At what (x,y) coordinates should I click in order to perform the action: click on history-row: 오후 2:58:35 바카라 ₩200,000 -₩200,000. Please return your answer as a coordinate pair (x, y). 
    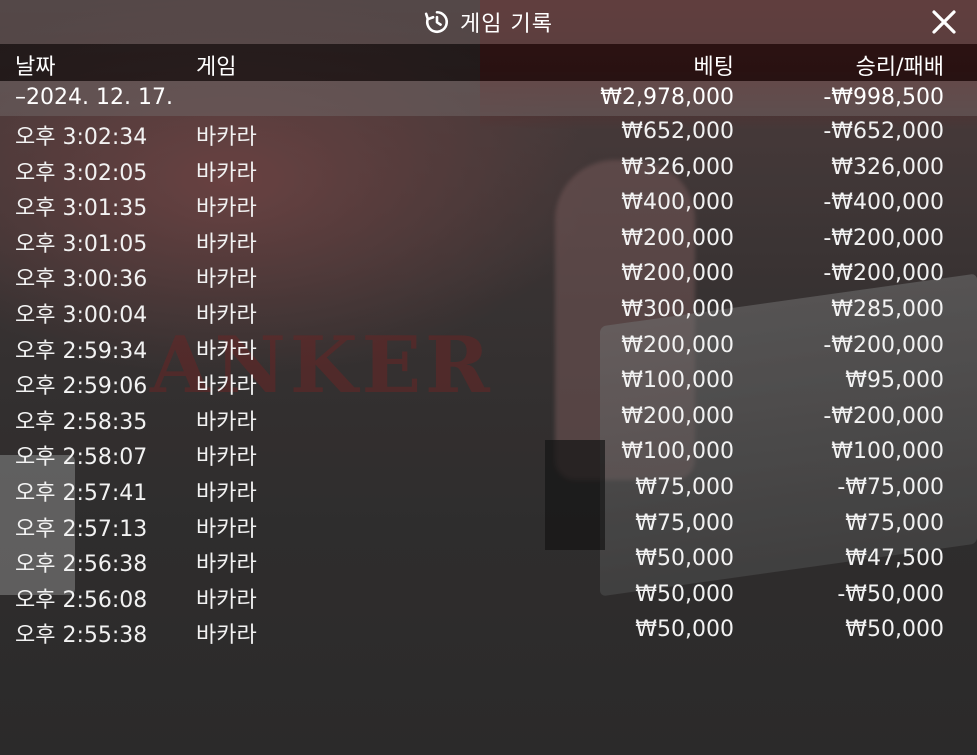
    Looking at the image, I should click on (488, 419).